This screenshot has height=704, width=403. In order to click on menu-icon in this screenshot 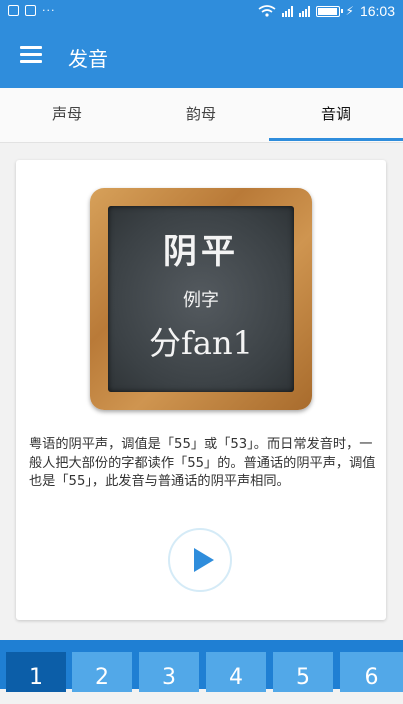, I will do `click(31, 55)`.